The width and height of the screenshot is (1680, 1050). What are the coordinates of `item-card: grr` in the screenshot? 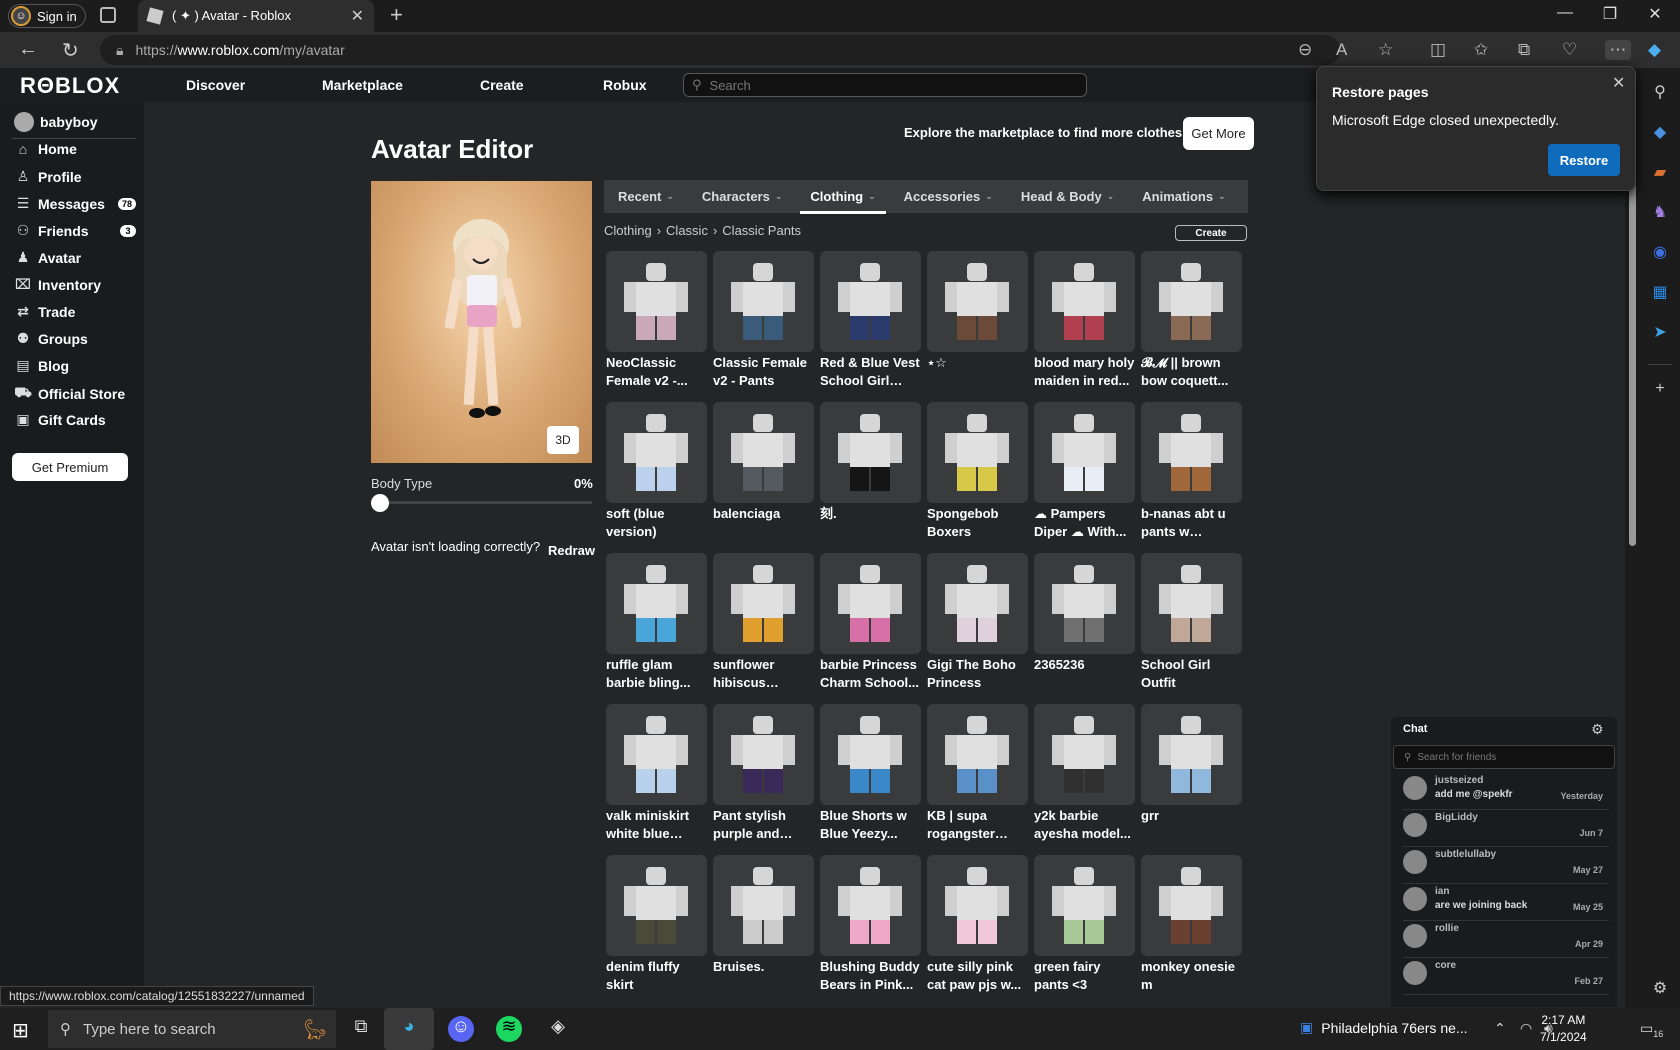 It's located at (1191, 779).